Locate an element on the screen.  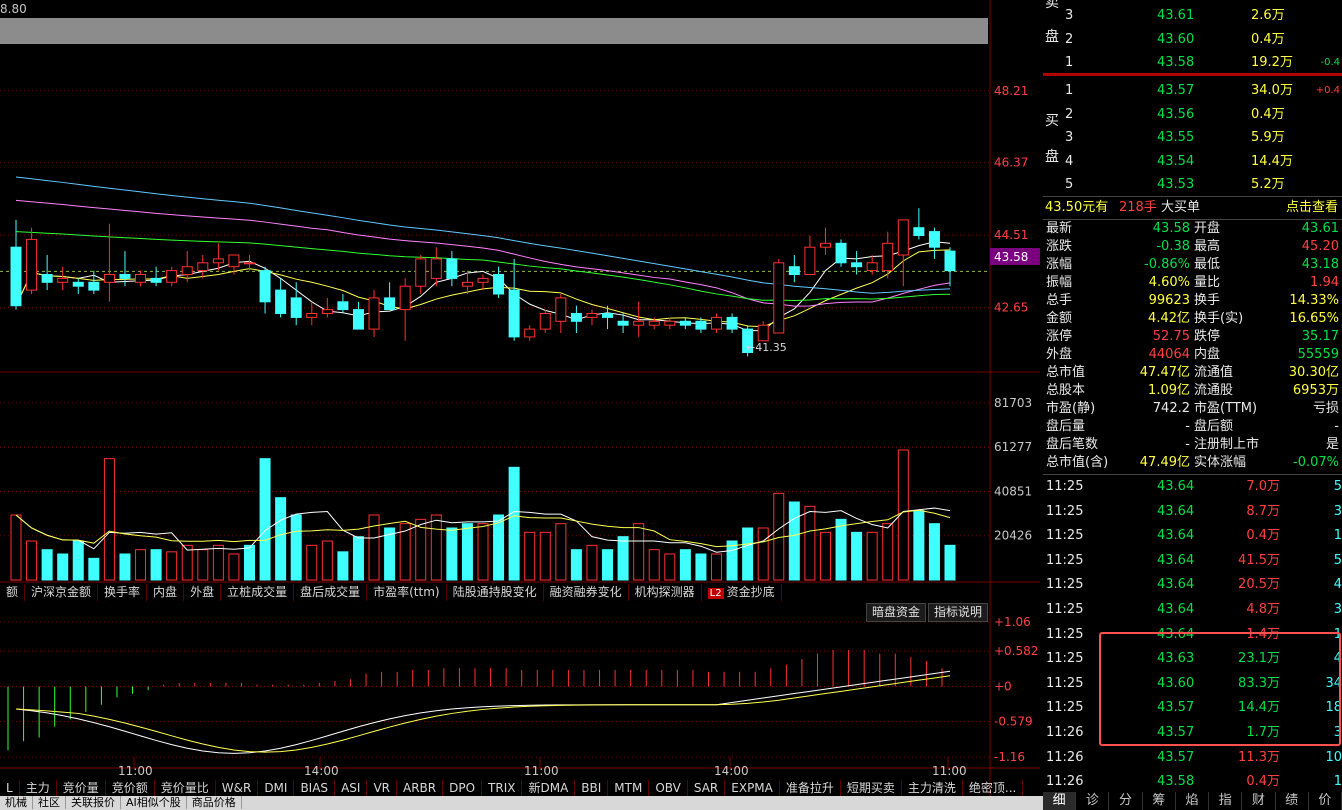
time-axis-label: 14:00 is located at coordinates (321, 771).